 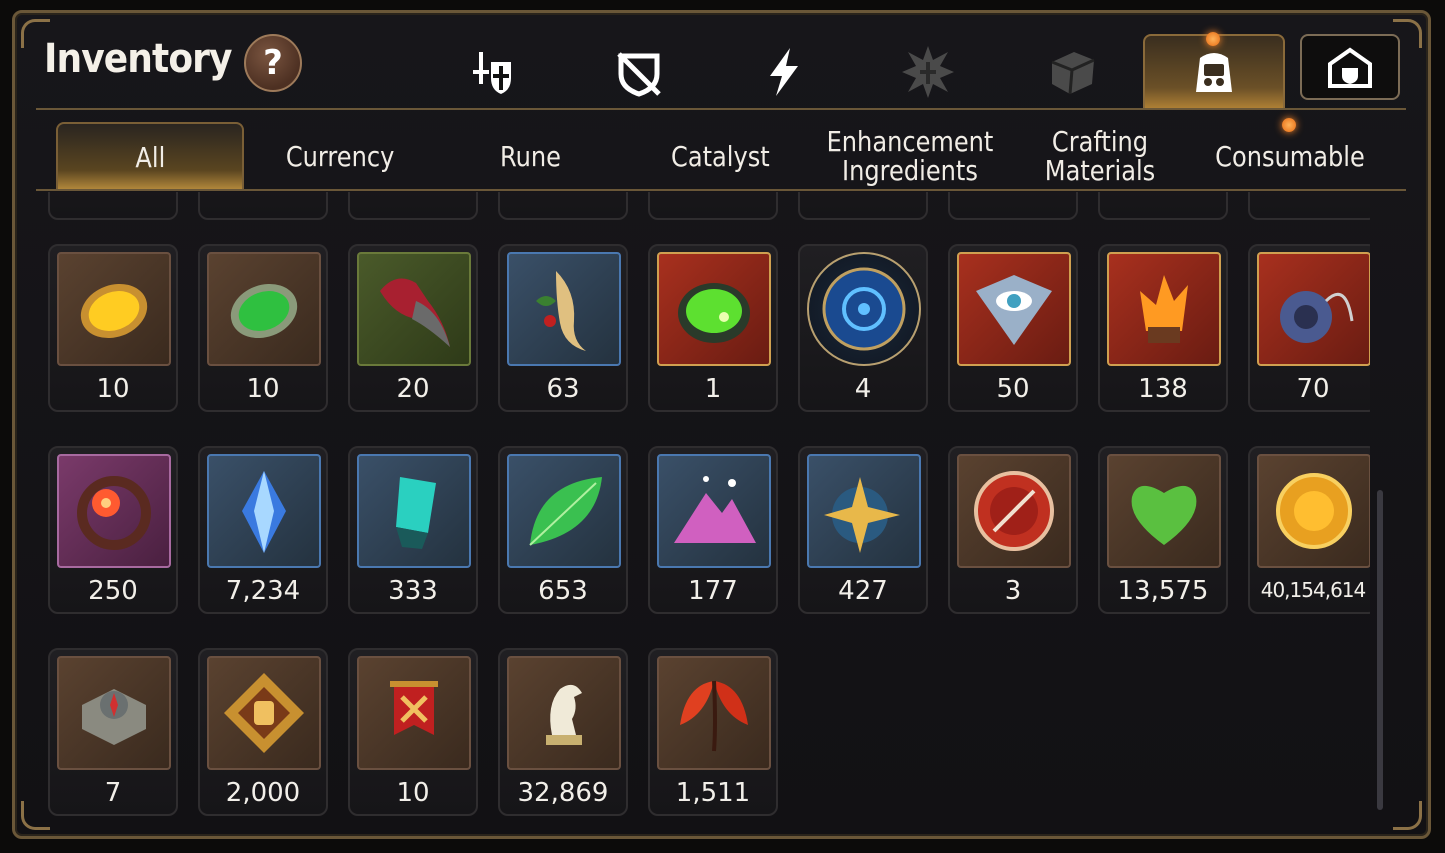 What do you see at coordinates (414, 713) in the screenshot?
I see `war-banner-icon` at bounding box center [414, 713].